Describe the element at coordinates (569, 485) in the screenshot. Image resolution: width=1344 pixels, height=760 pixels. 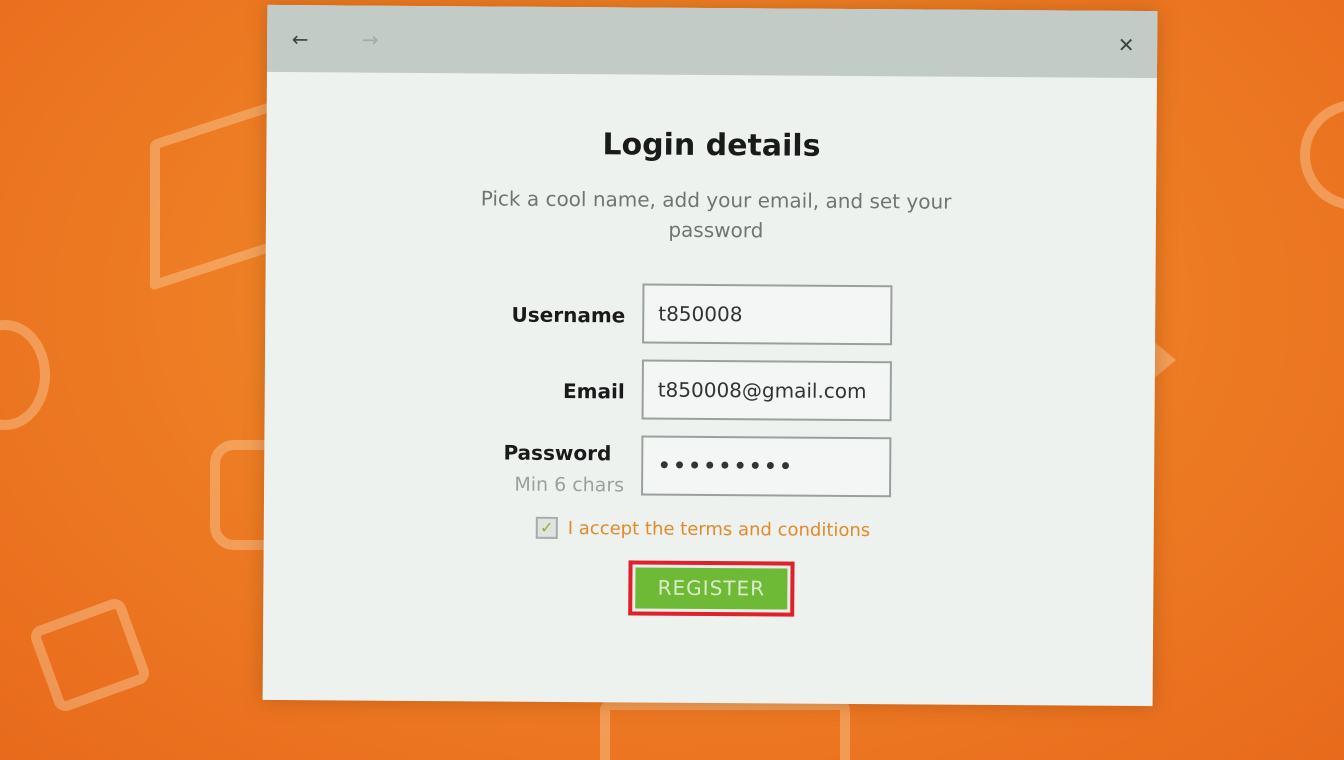
I see `password-hint: Min 6 chars` at that location.